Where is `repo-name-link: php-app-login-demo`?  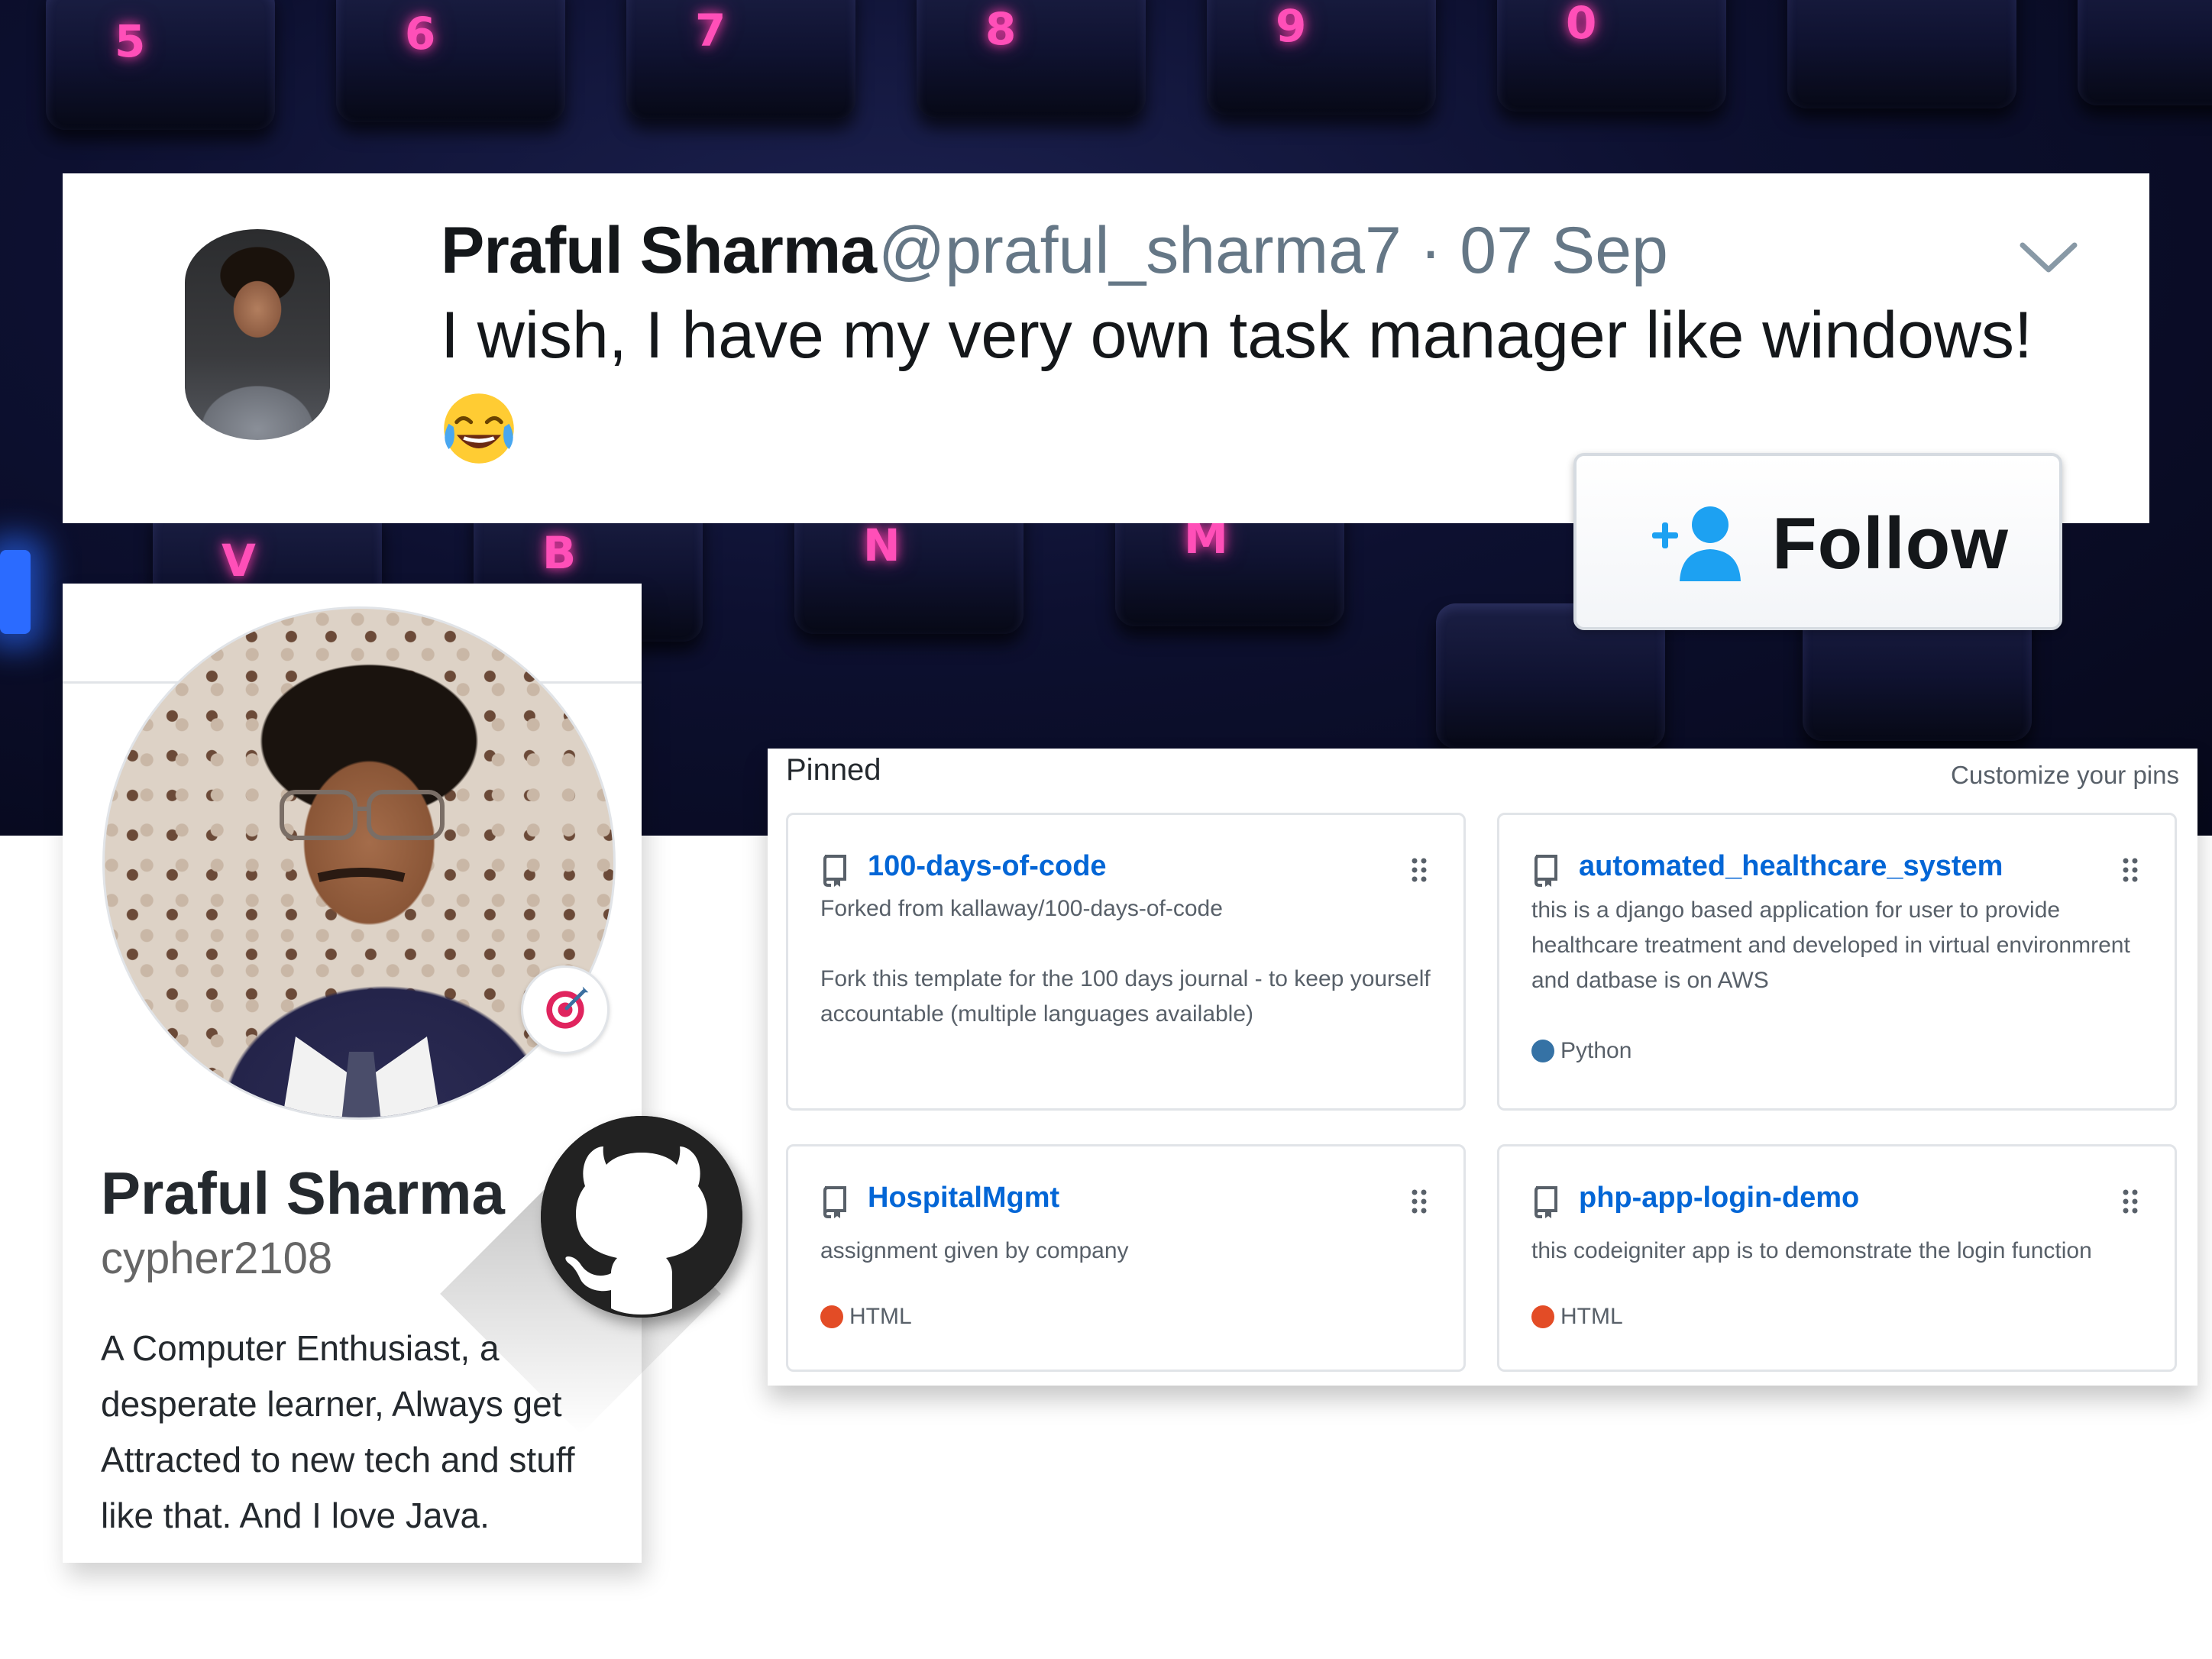 repo-name-link: php-app-login-demo is located at coordinates (1719, 1198).